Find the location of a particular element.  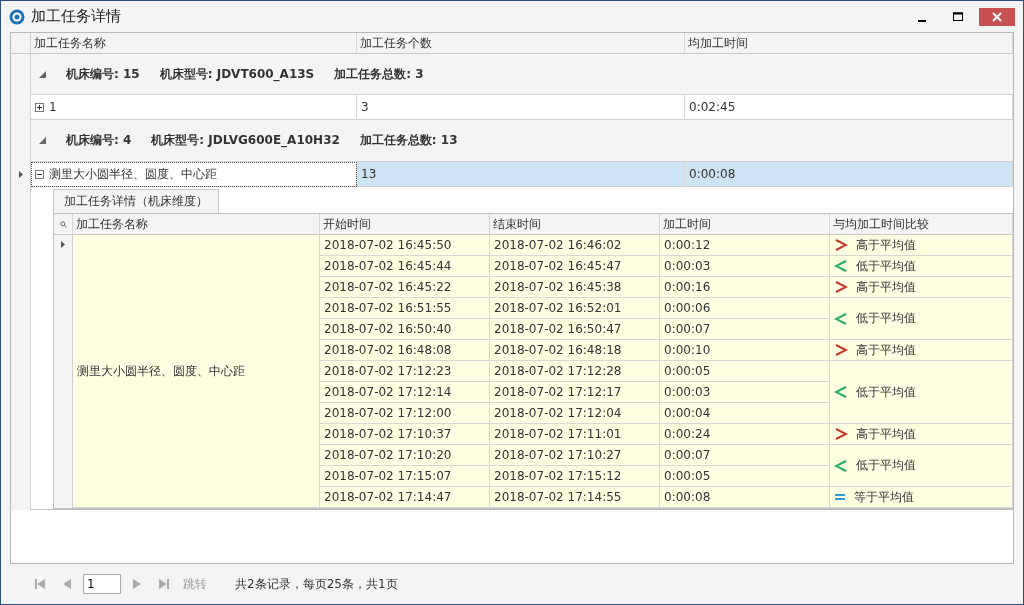

start-time-cell: 2018-07-02 17:12:23 is located at coordinates (405, 371).